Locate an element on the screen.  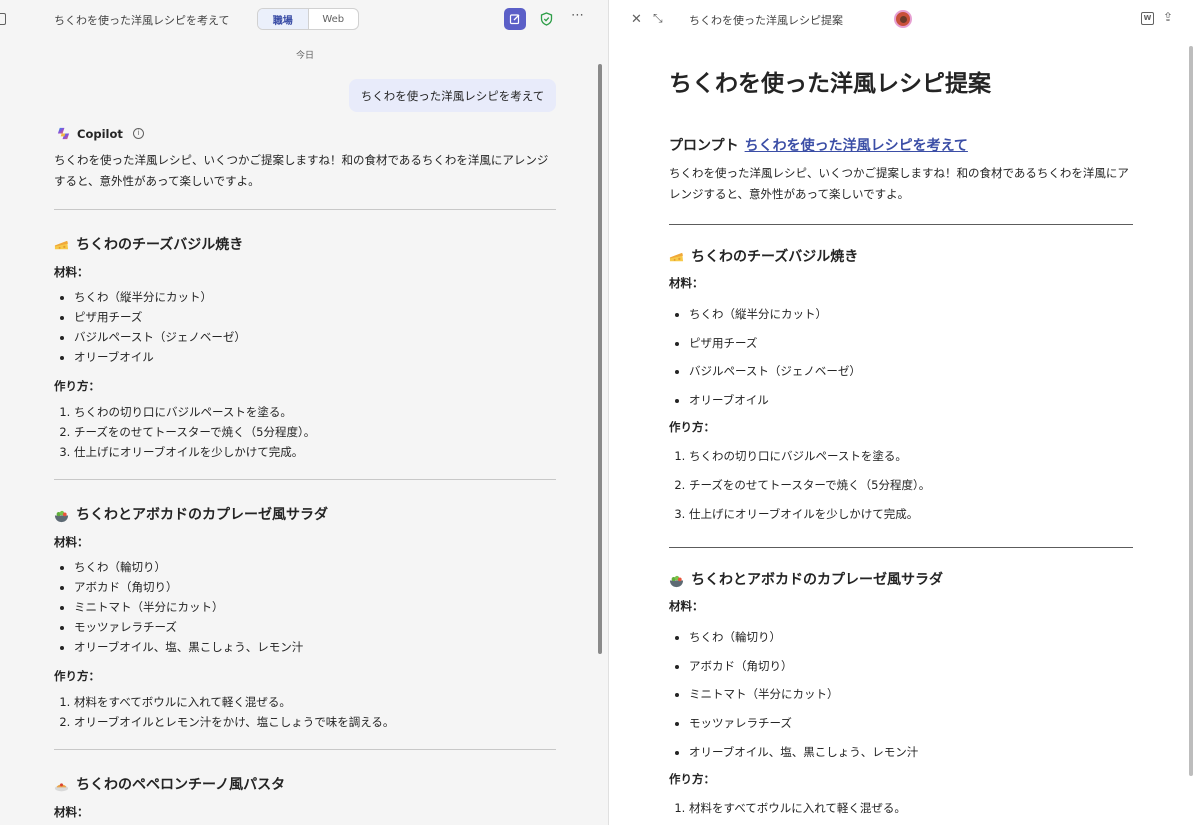
date-separator: 今日 is located at coordinates (305, 56).